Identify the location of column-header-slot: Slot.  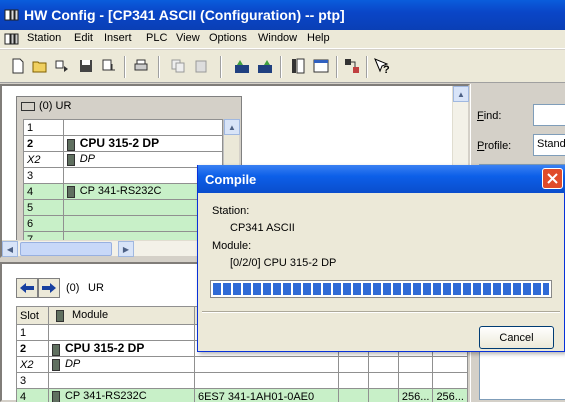
(32, 315).